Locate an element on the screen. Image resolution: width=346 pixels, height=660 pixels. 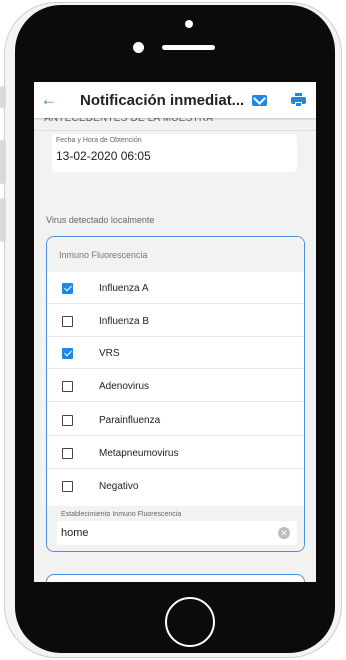
date-field-value: 13-02-2020 06:05 is located at coordinates (103, 156).